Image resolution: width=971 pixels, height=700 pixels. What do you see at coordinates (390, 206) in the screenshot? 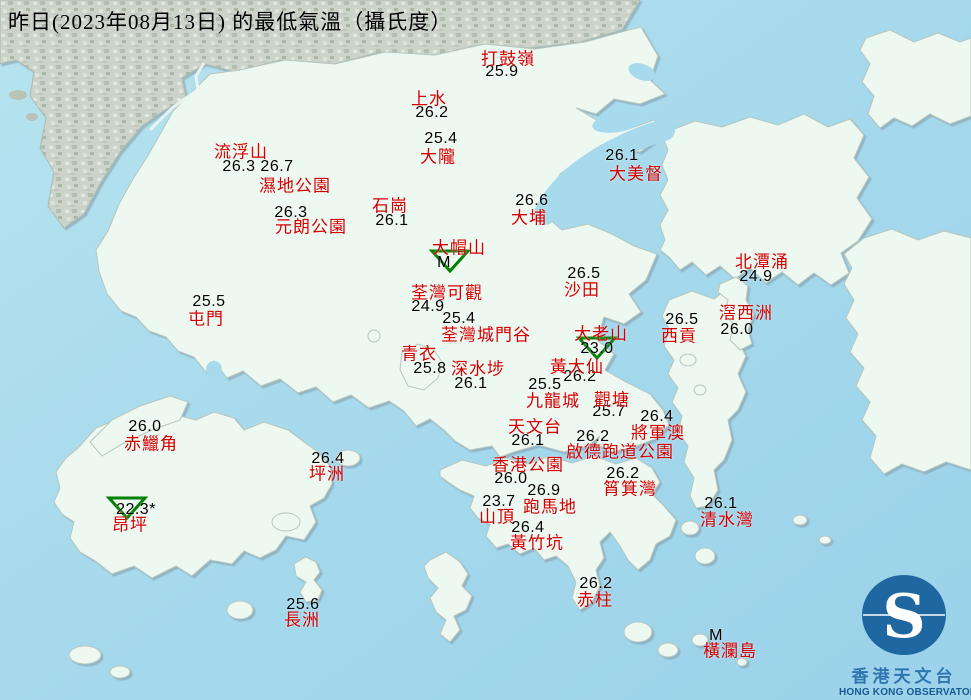
I see `station-name-label: 石崗` at bounding box center [390, 206].